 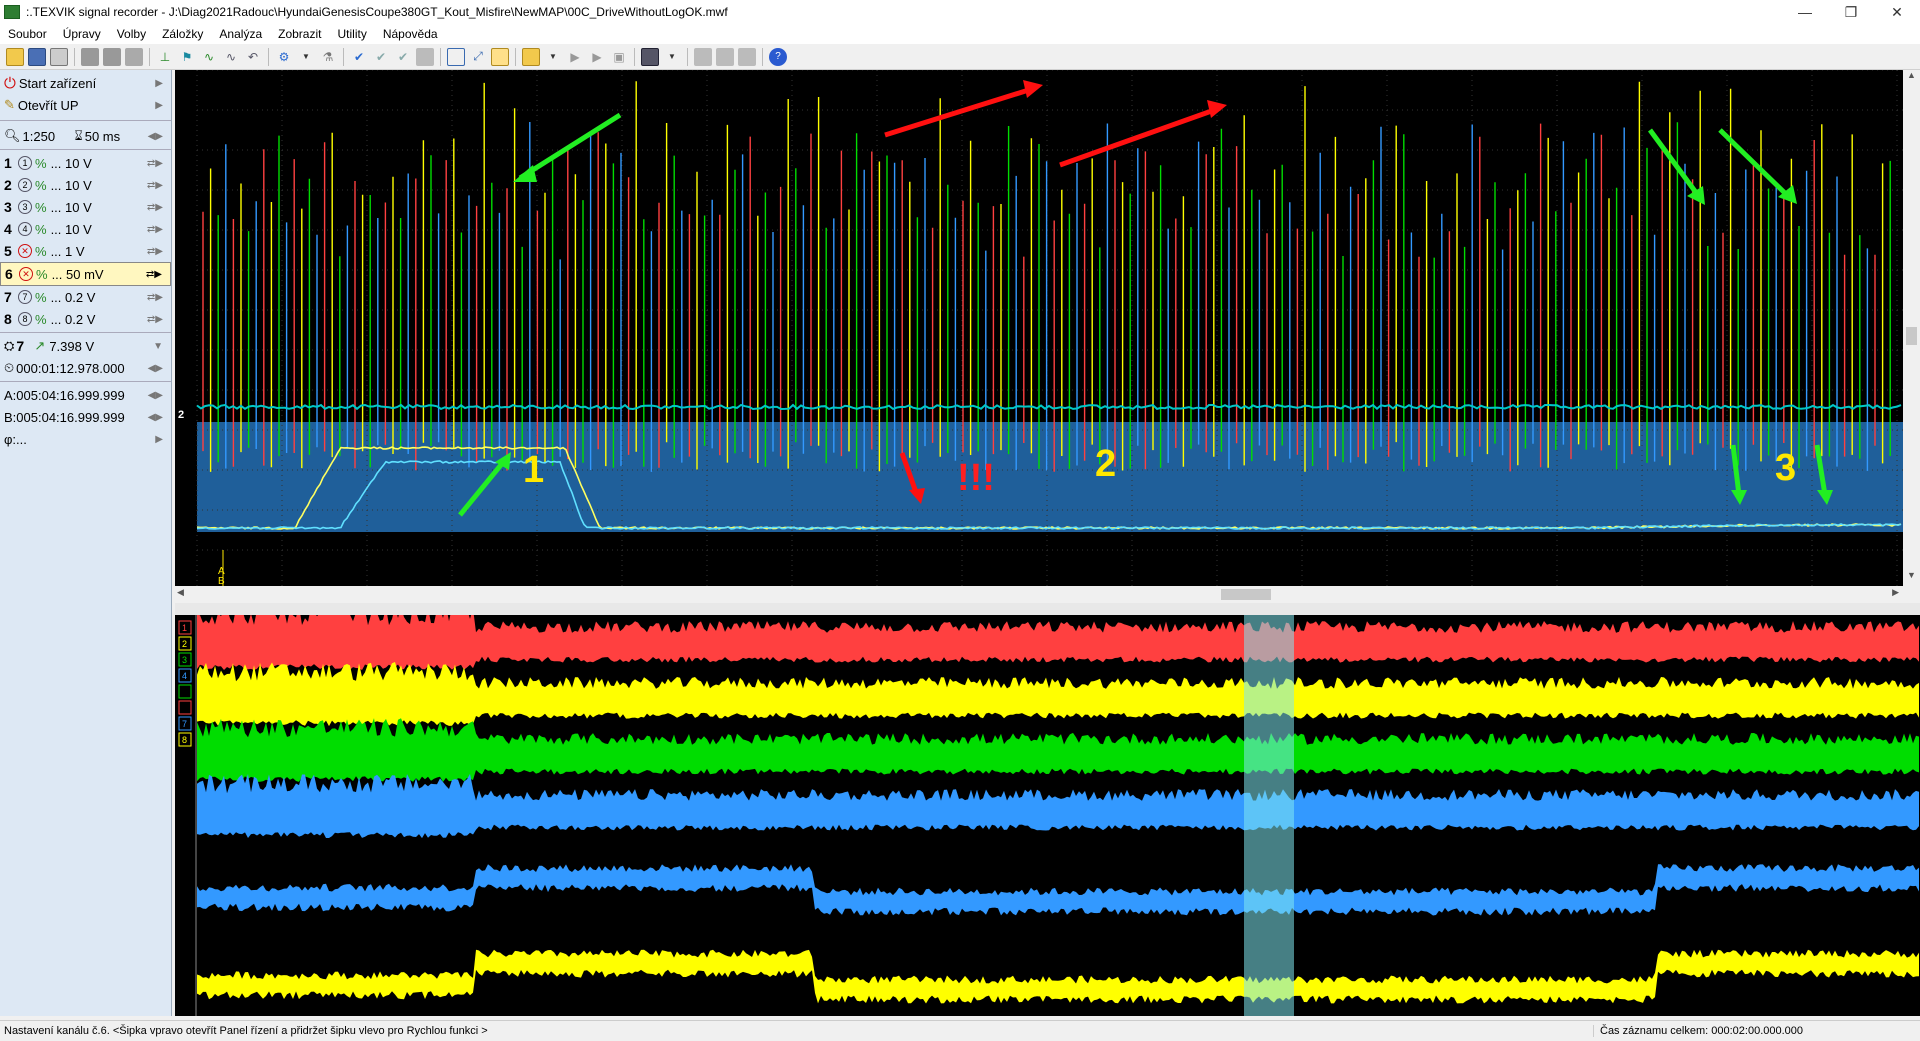 What do you see at coordinates (619, 57) in the screenshot?
I see `step3-icon: ▣` at bounding box center [619, 57].